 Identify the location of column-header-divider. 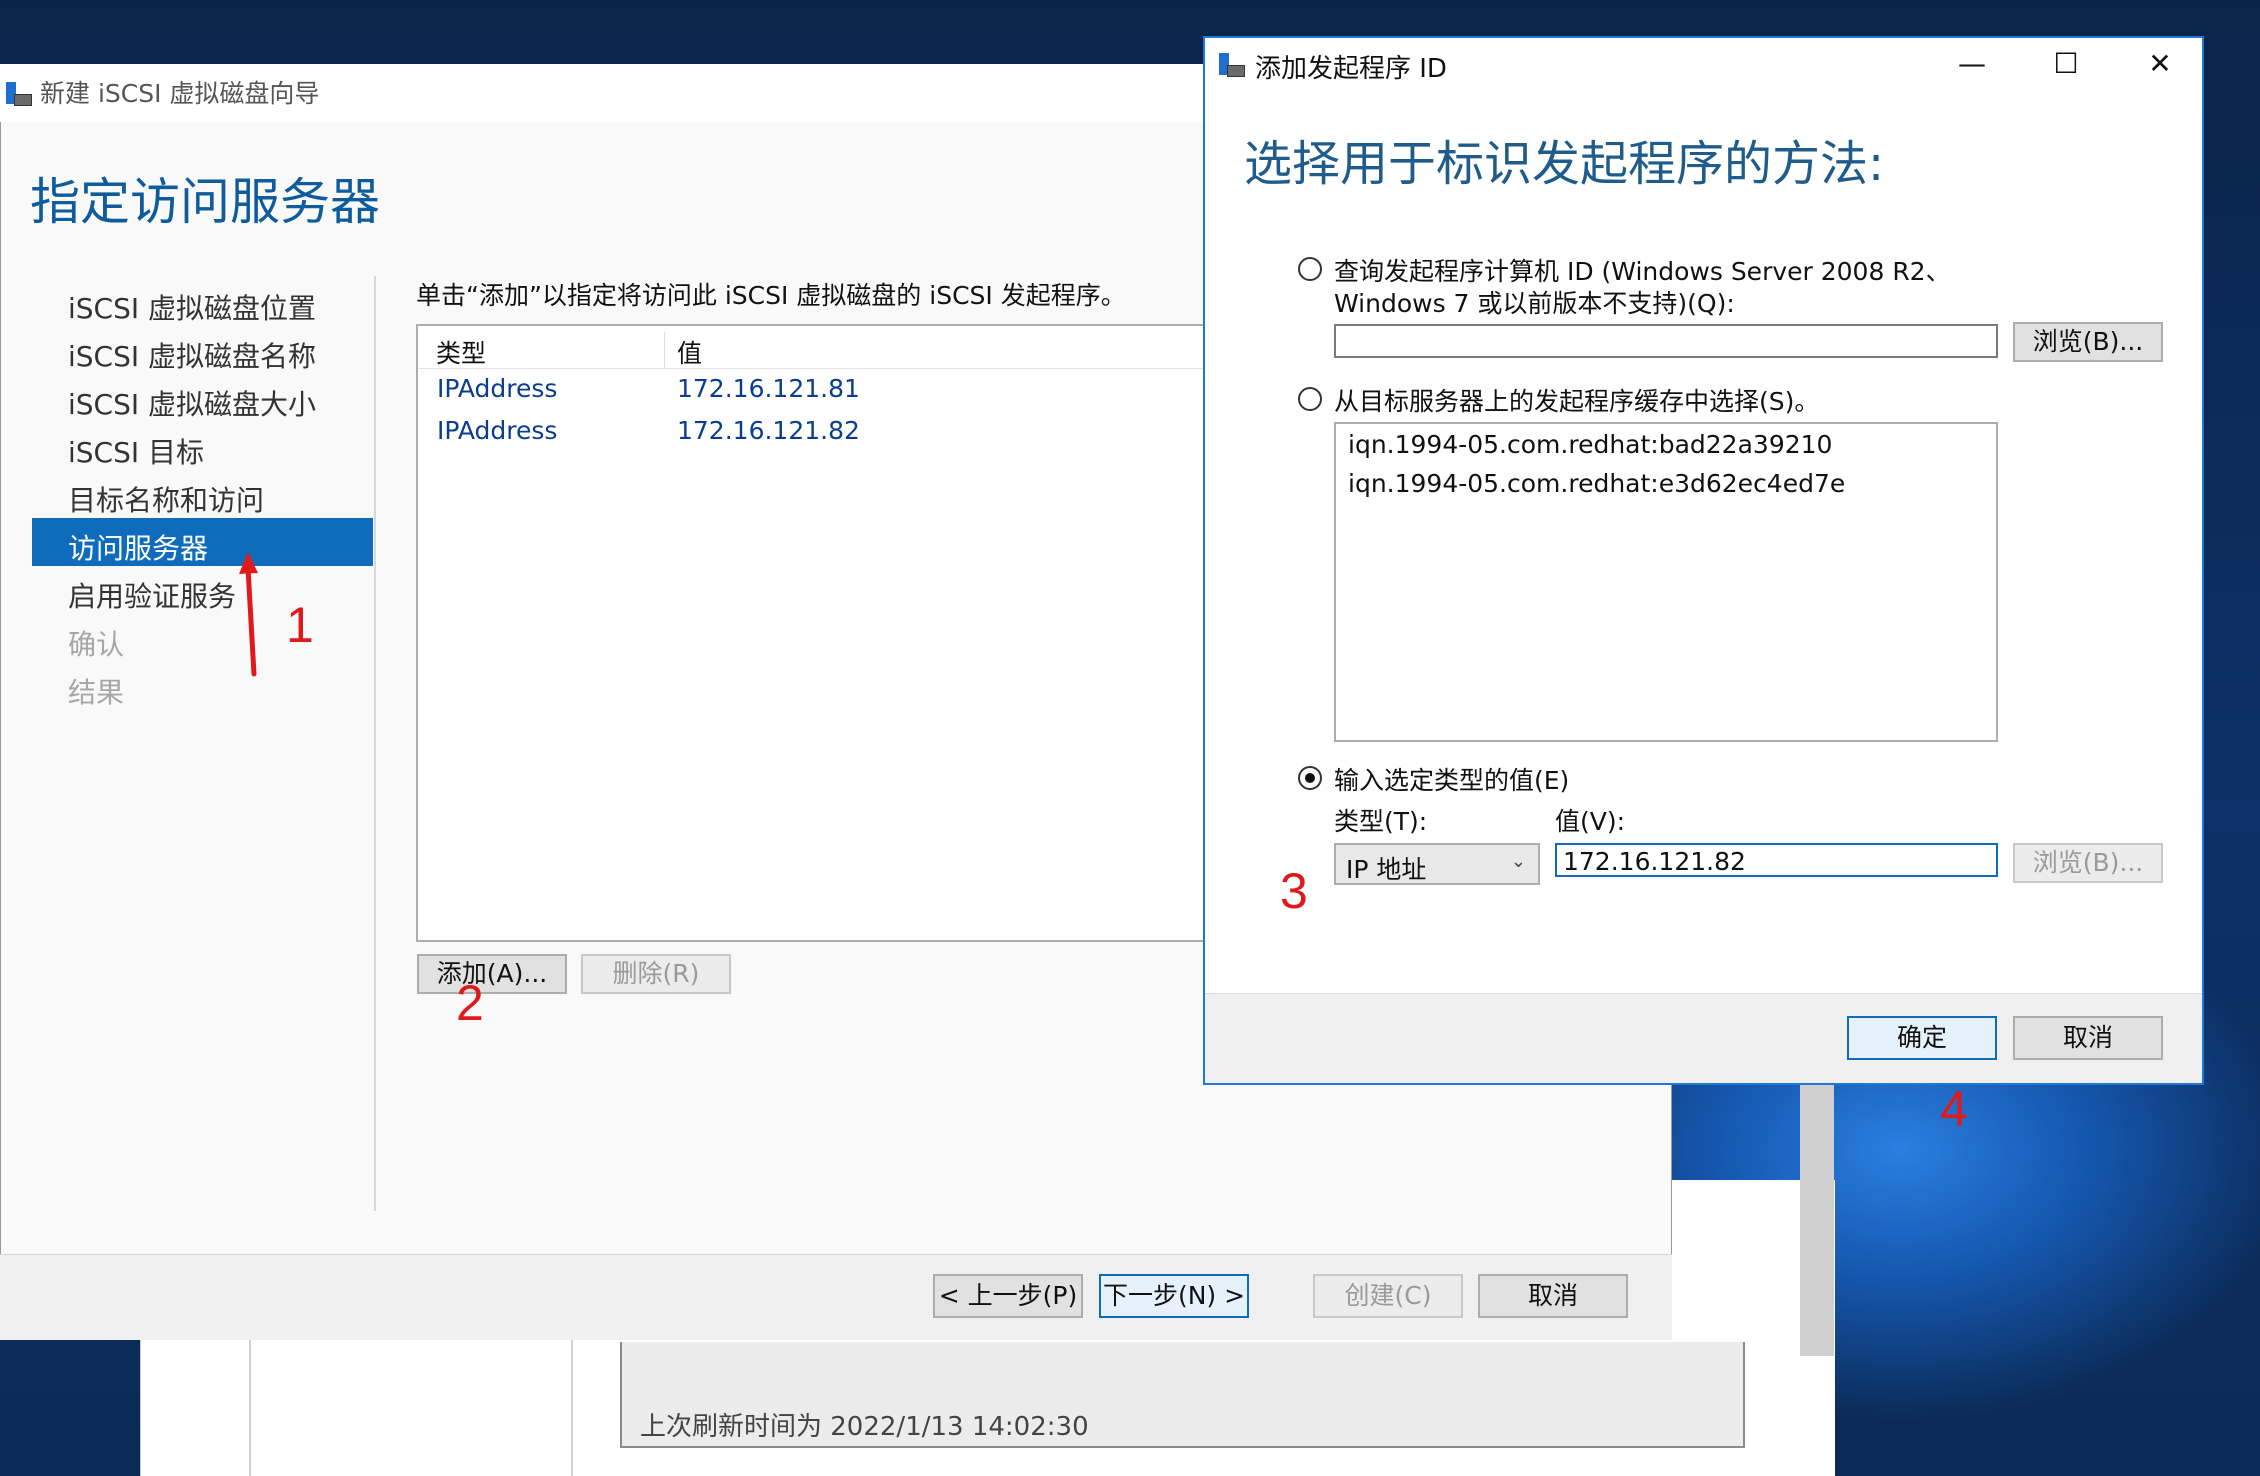
(664, 350).